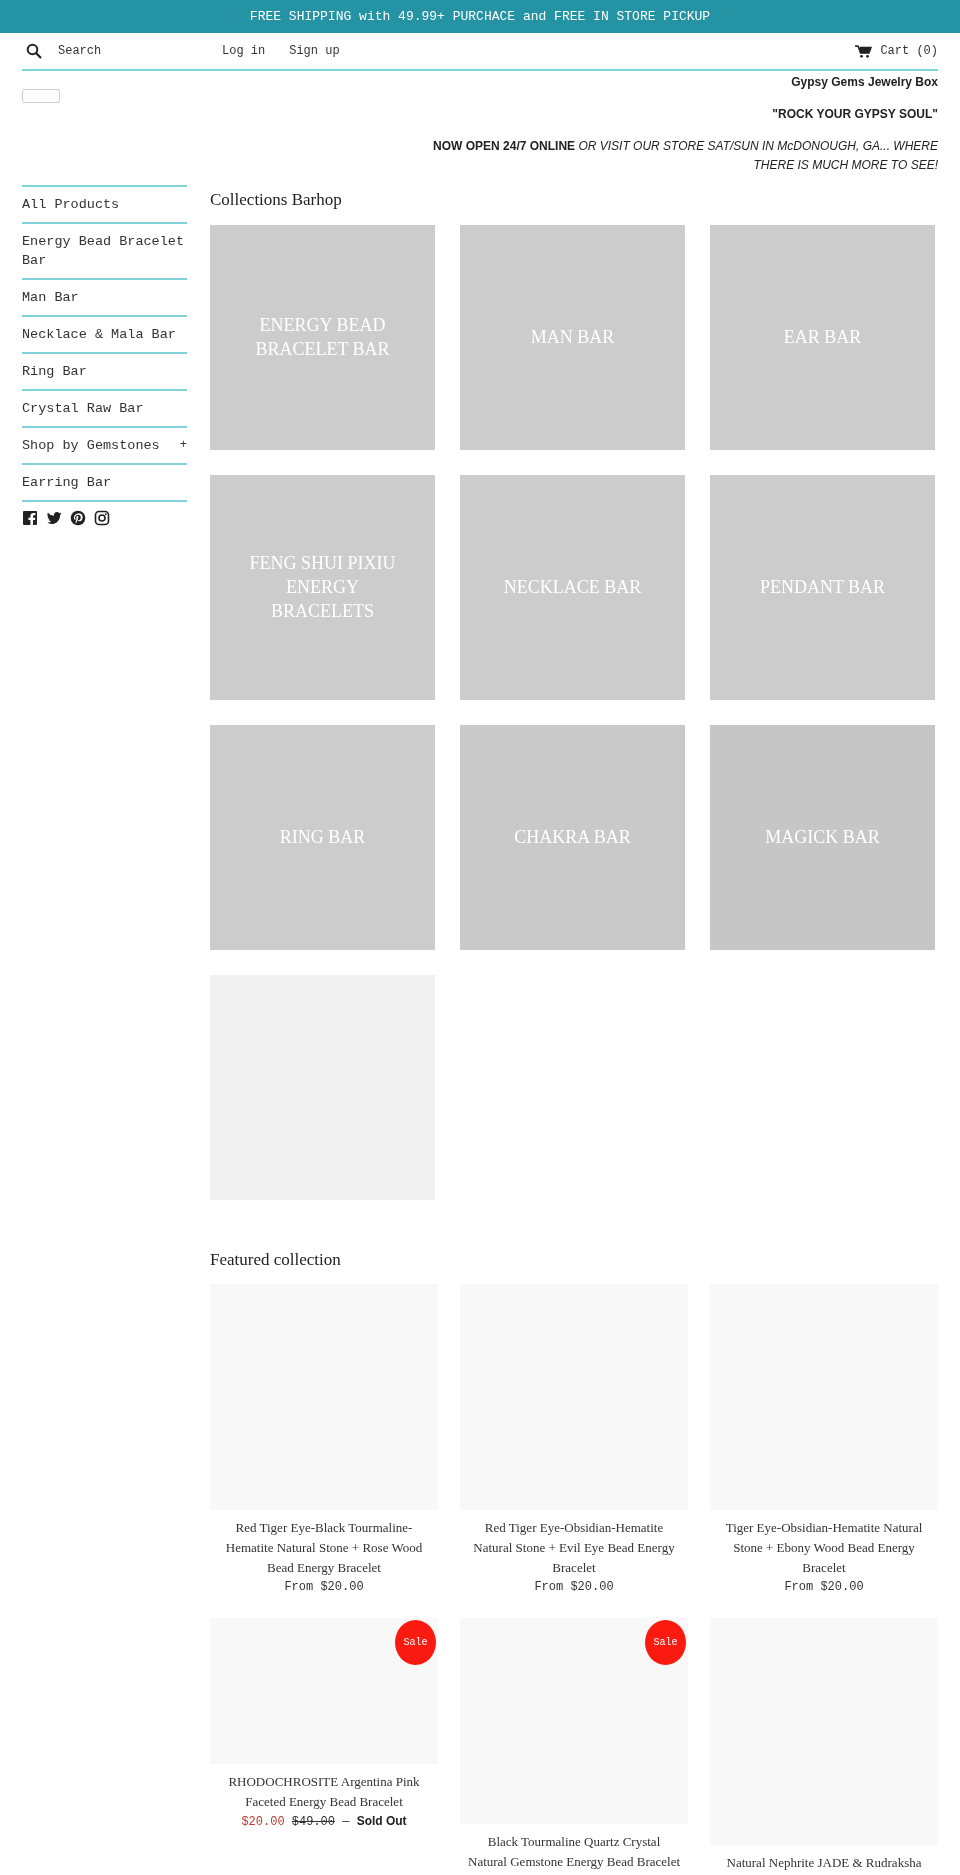 The width and height of the screenshot is (960, 1875). What do you see at coordinates (104, 203) in the screenshot?
I see `sidebar-link: All Products` at bounding box center [104, 203].